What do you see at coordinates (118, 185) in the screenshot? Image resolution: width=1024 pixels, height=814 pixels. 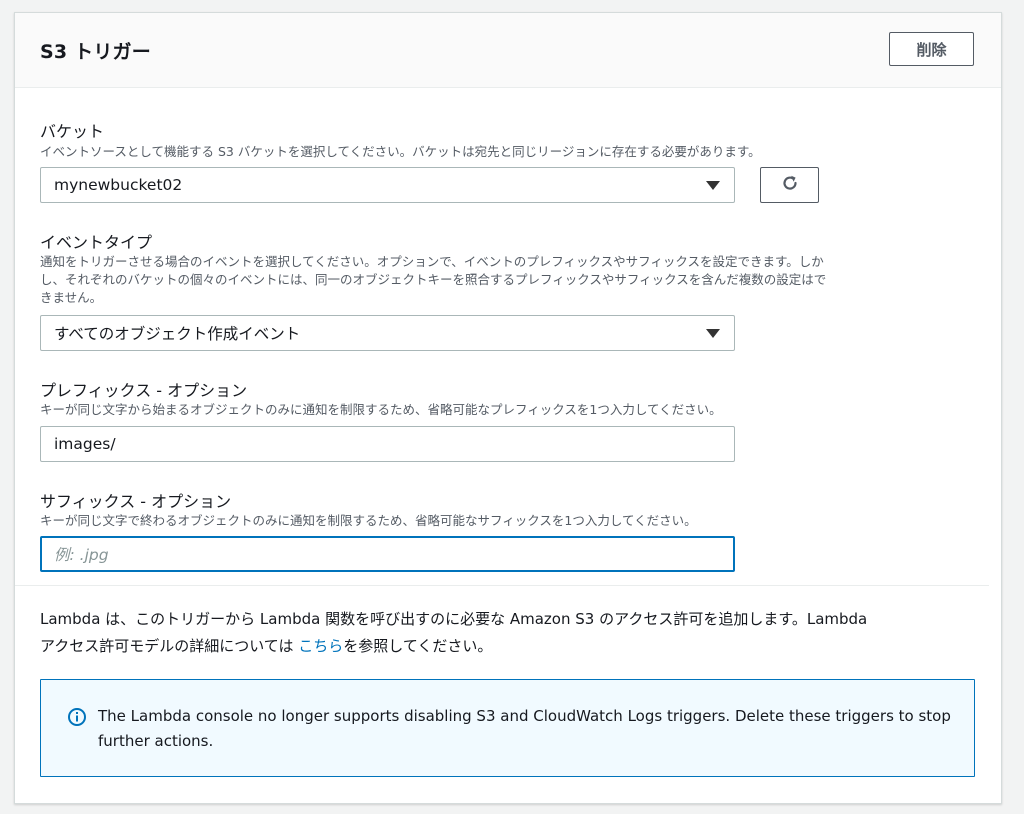 I see `bucket-select-value: mynewbucket02` at bounding box center [118, 185].